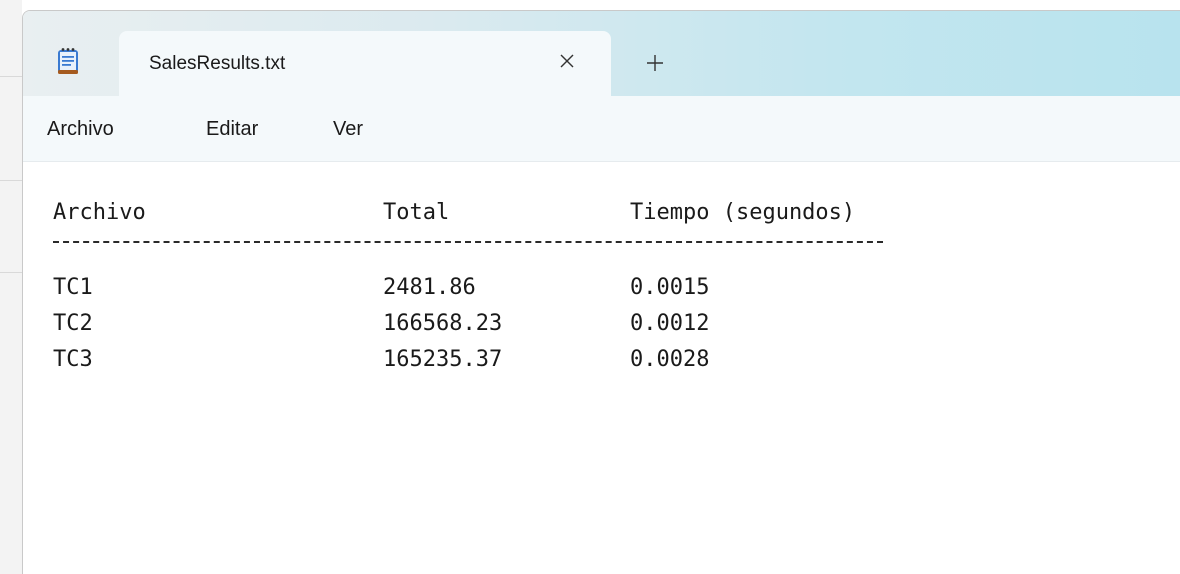 This screenshot has width=1180, height=574. I want to click on table-row: TC1 2481.86 0.0015, so click(366, 293).